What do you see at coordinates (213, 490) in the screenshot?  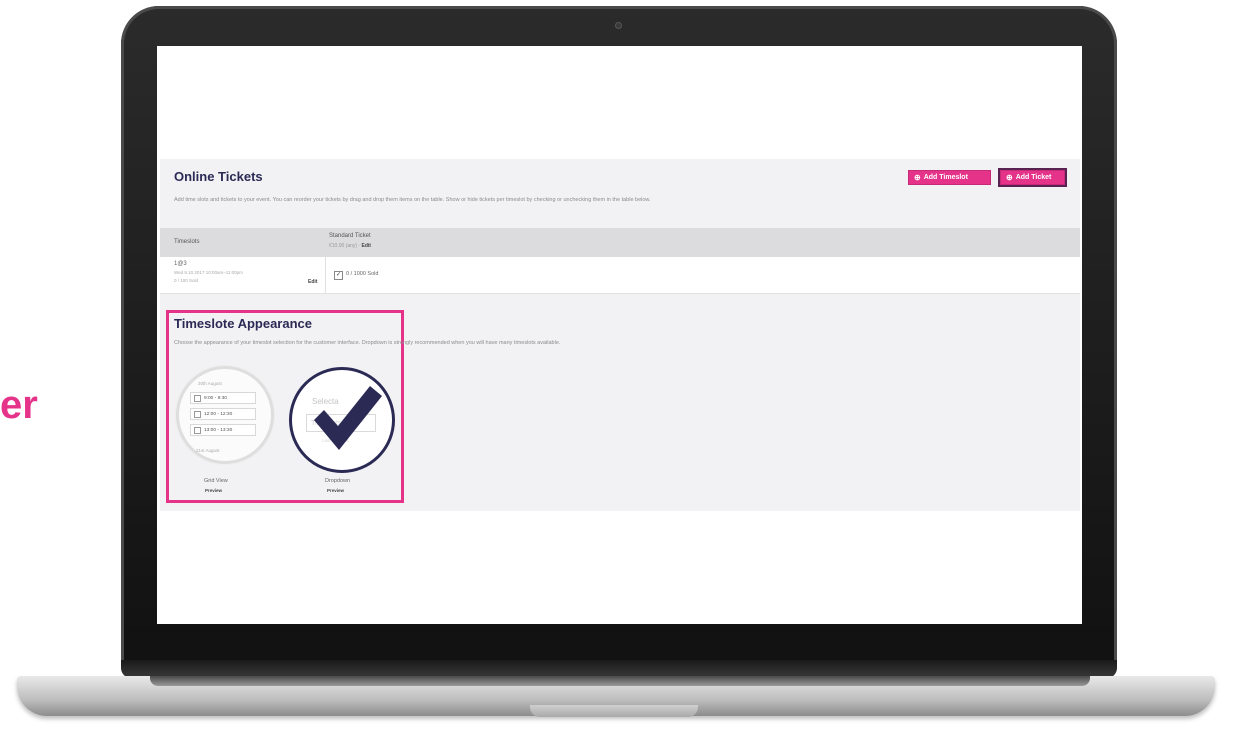 I see `grid-view-preview-link: Preview` at bounding box center [213, 490].